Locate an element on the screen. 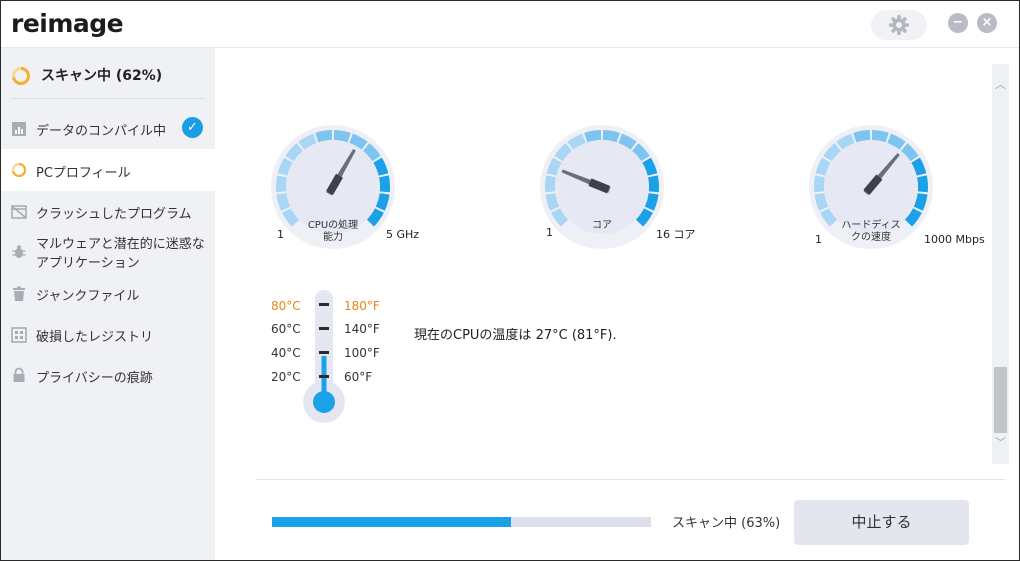 This screenshot has height=561, width=1020. fahrenheit-label: 100°F is located at coordinates (362, 353).